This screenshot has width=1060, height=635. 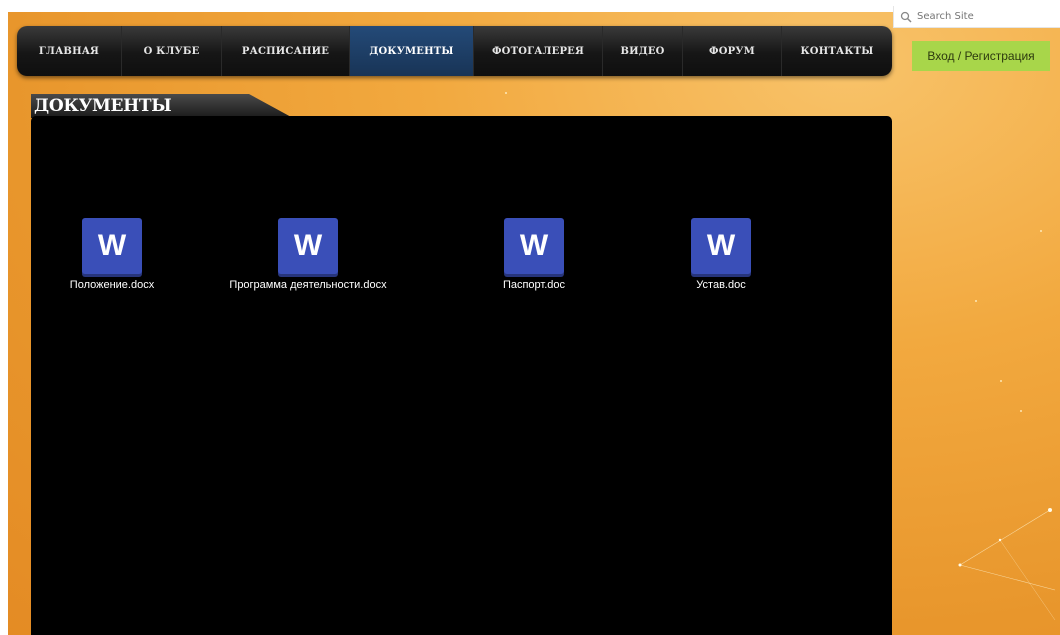 I want to click on search-input, so click(x=982, y=16).